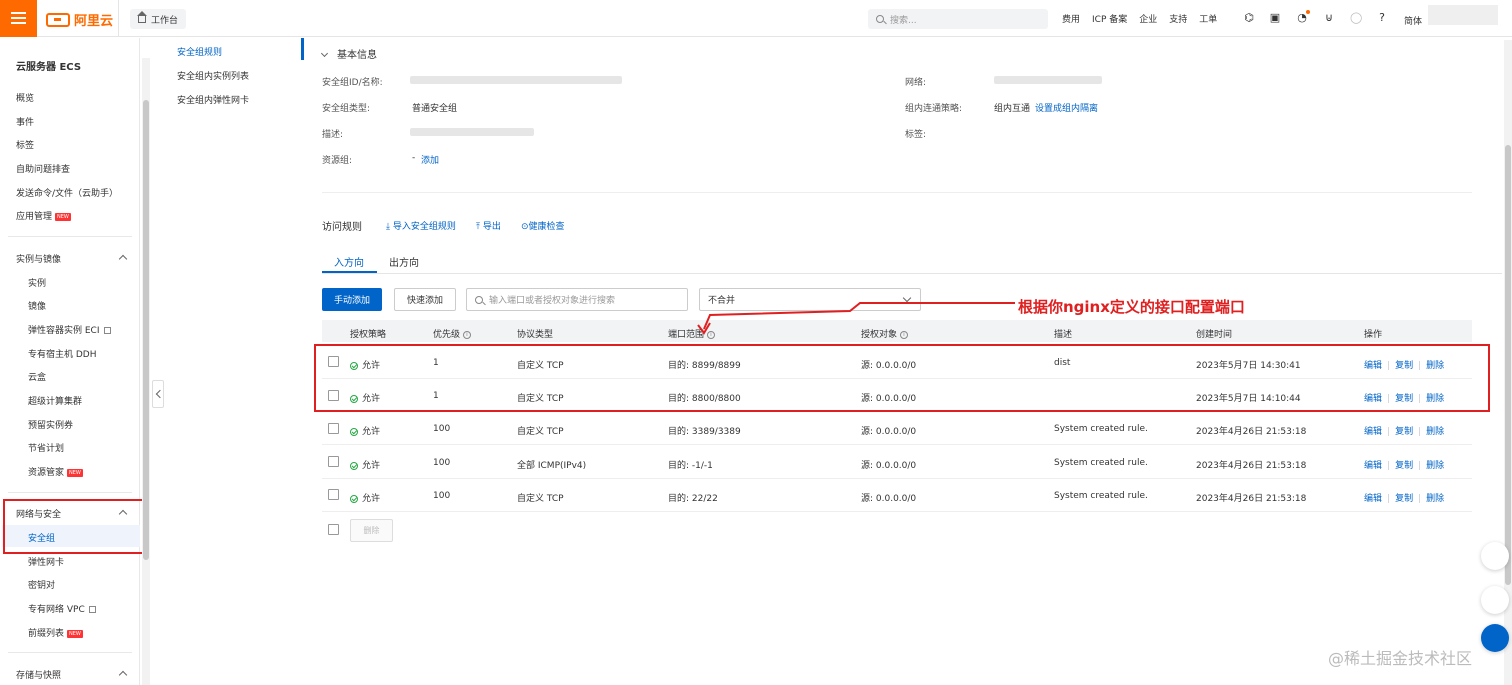 This screenshot has width=1512, height=685. I want to click on col-desc: 描述, so click(1063, 335).